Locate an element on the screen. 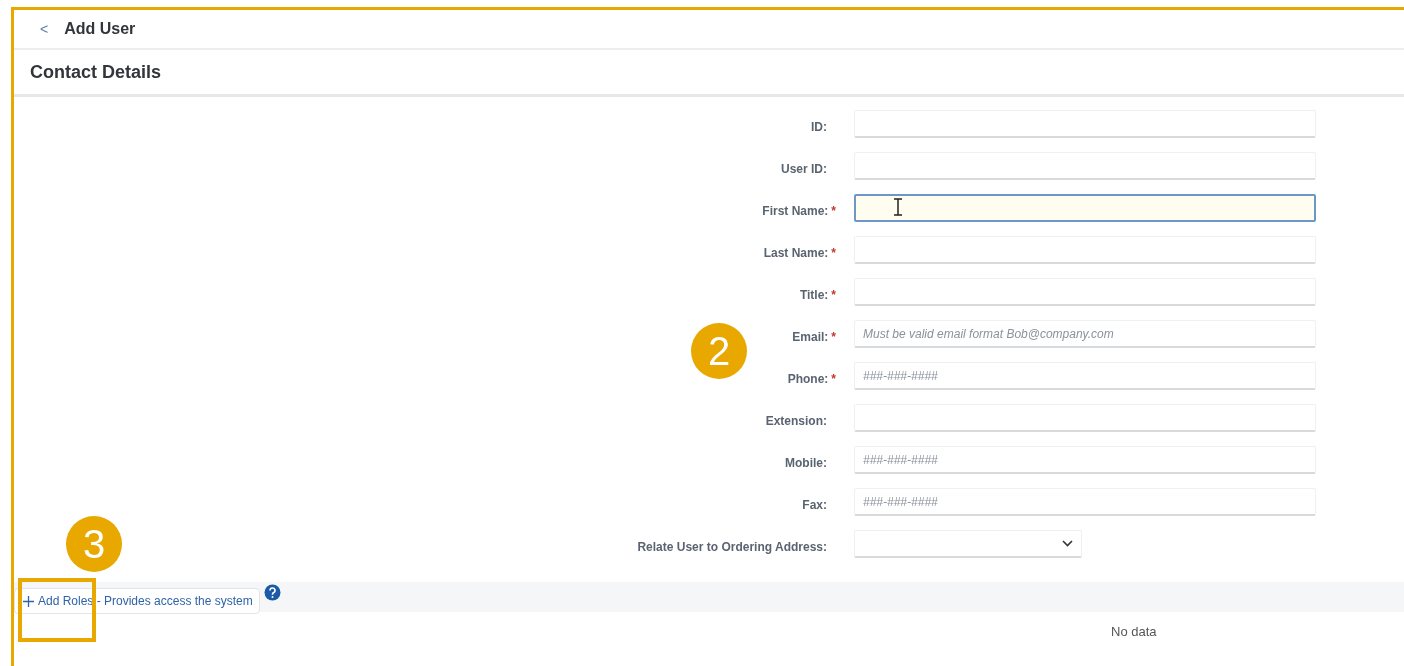  text-cursor-icon is located at coordinates (898, 207).